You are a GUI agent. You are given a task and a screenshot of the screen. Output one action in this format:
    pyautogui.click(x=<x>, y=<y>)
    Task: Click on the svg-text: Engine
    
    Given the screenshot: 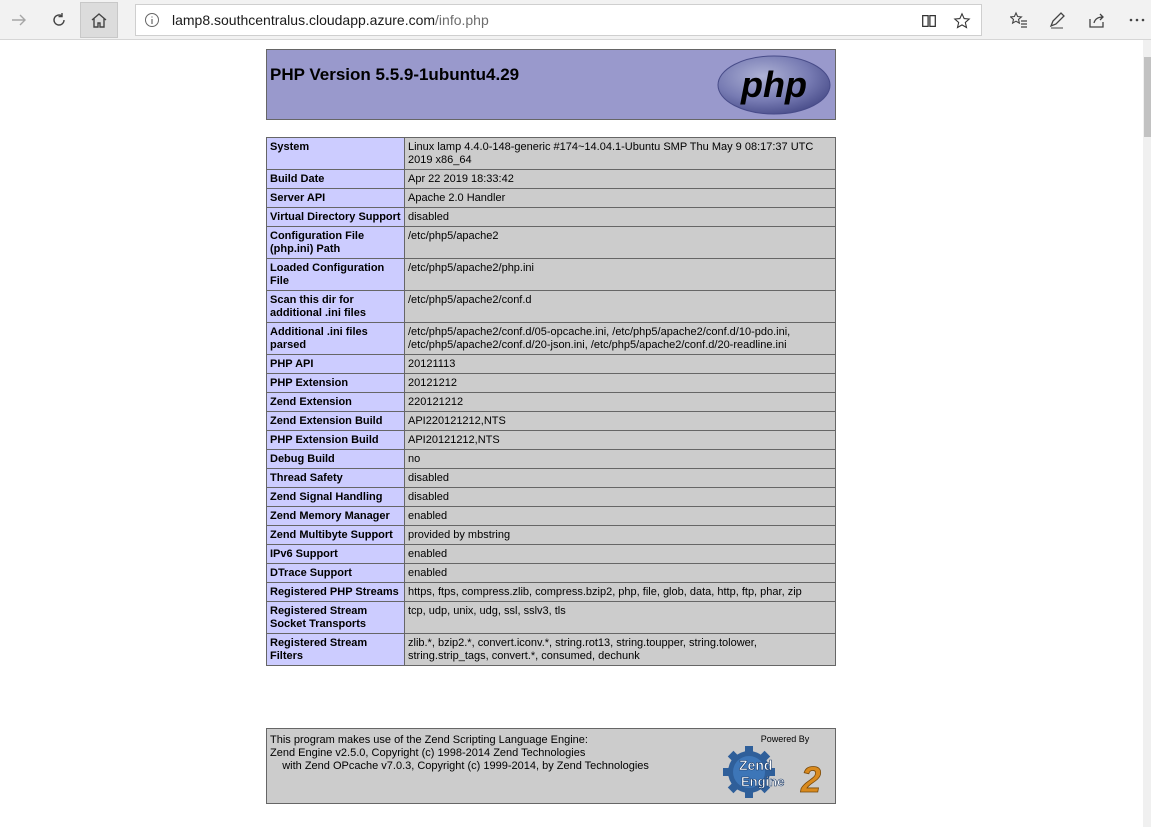 What is the action you would take?
    pyautogui.click(x=762, y=781)
    